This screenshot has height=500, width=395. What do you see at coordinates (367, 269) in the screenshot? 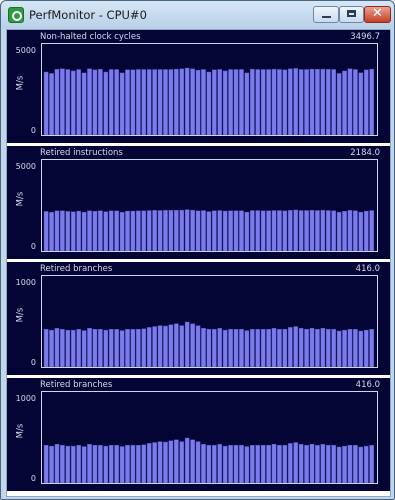
I see `panel-current-value: 416.0` at bounding box center [367, 269].